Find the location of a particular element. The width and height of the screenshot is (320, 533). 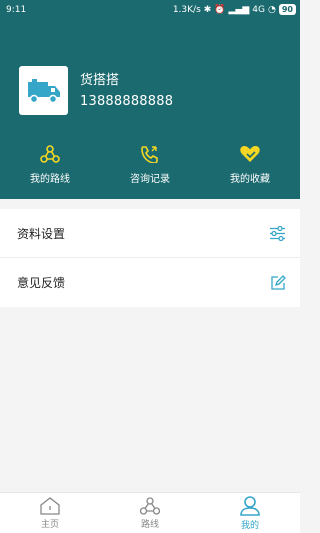

truck-icon is located at coordinates (43, 90).